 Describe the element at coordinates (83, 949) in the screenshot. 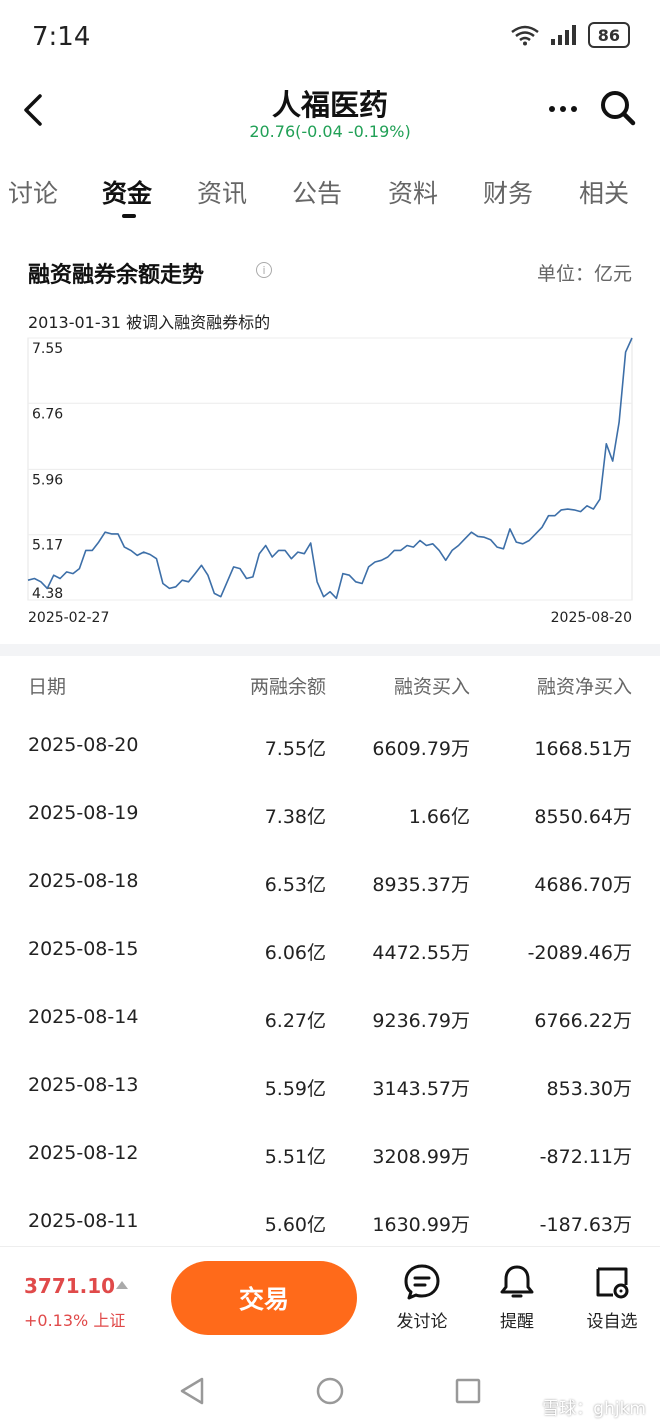

I see `row-date: 2025-08-15` at that location.